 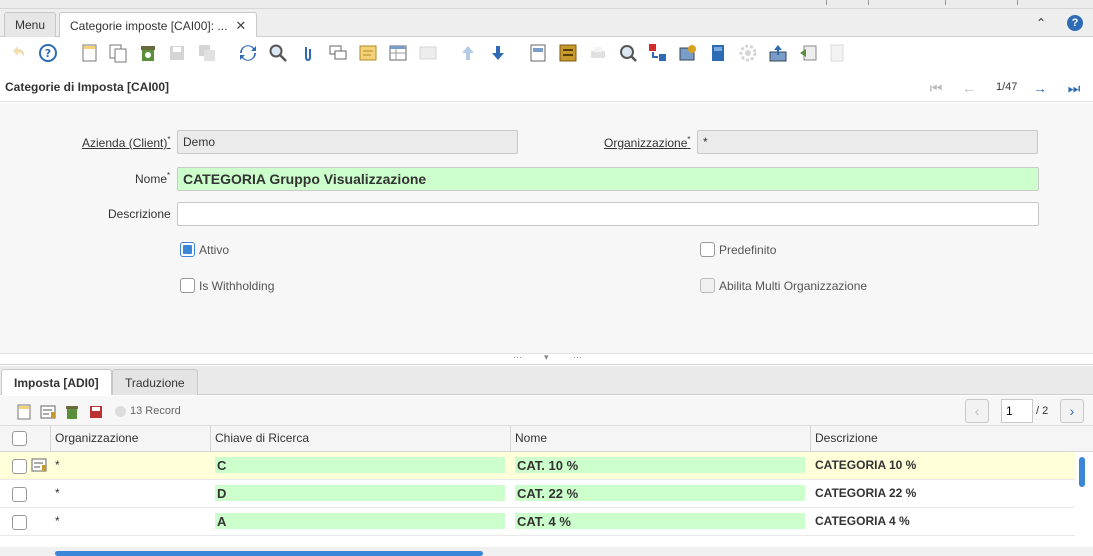 I want to click on panel-splitter: ··· ▾ ···, so click(x=546, y=358).